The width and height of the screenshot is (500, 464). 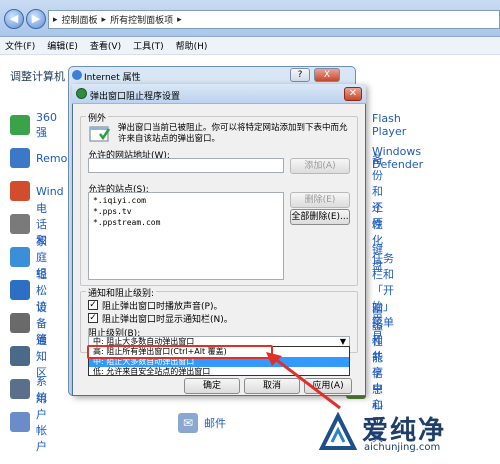 I want to click on menu-edit: 编辑(E), so click(x=62, y=45).